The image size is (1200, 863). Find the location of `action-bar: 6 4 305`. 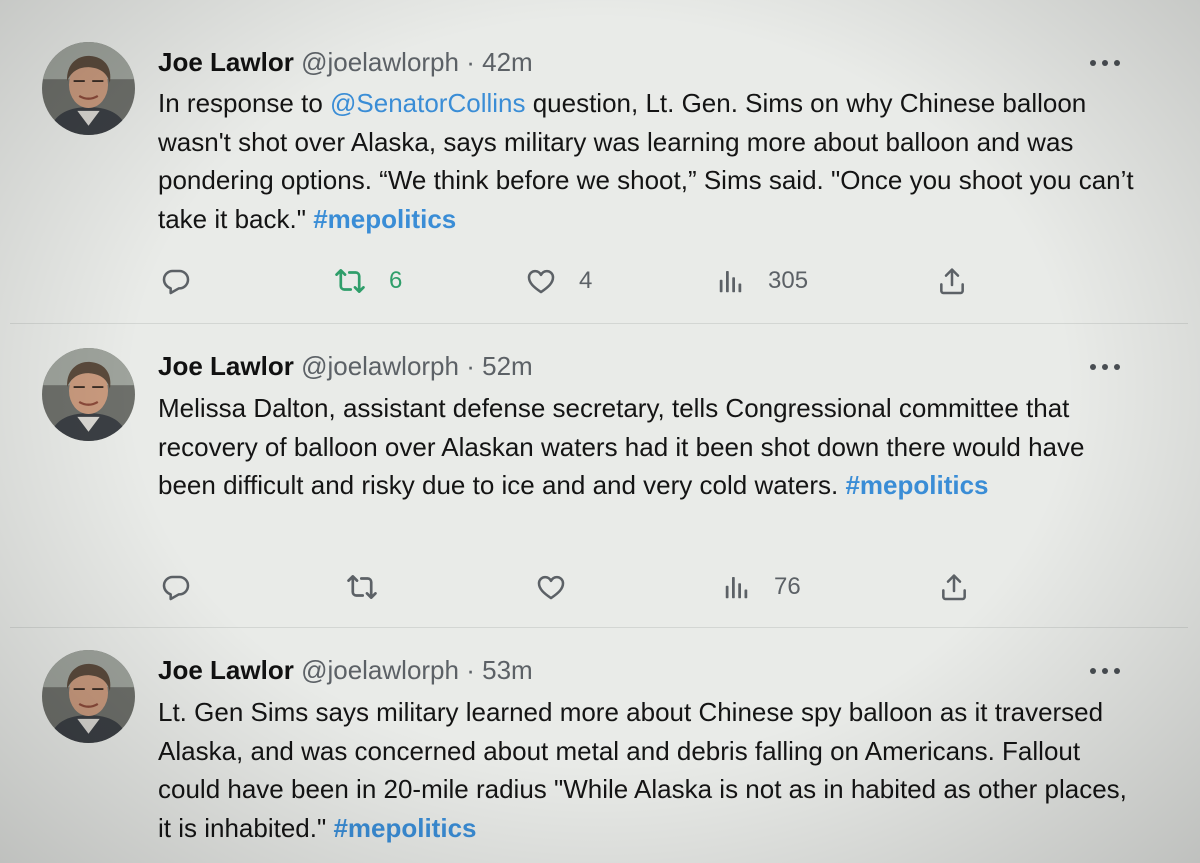

action-bar: 6 4 305 is located at coordinates (600, 281).